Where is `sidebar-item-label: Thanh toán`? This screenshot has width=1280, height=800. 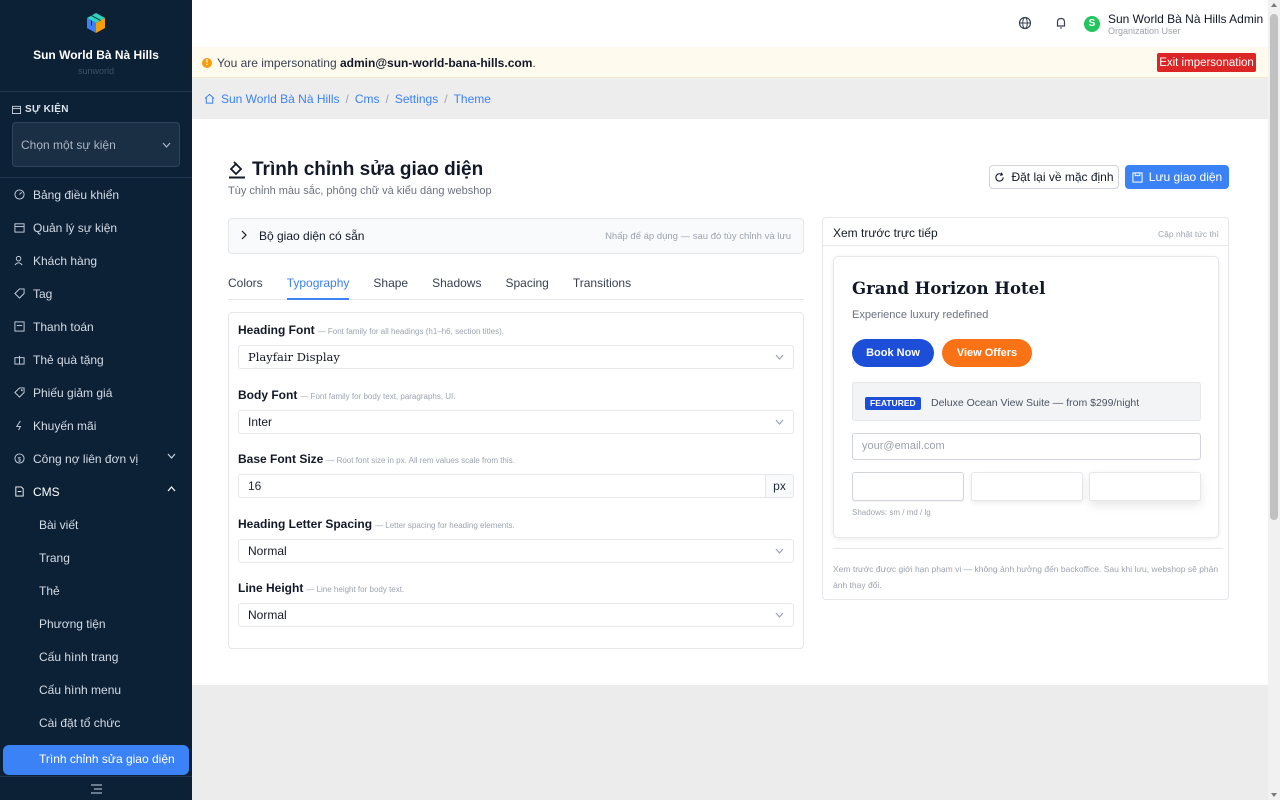
sidebar-item-label: Thanh toán is located at coordinates (63, 326).